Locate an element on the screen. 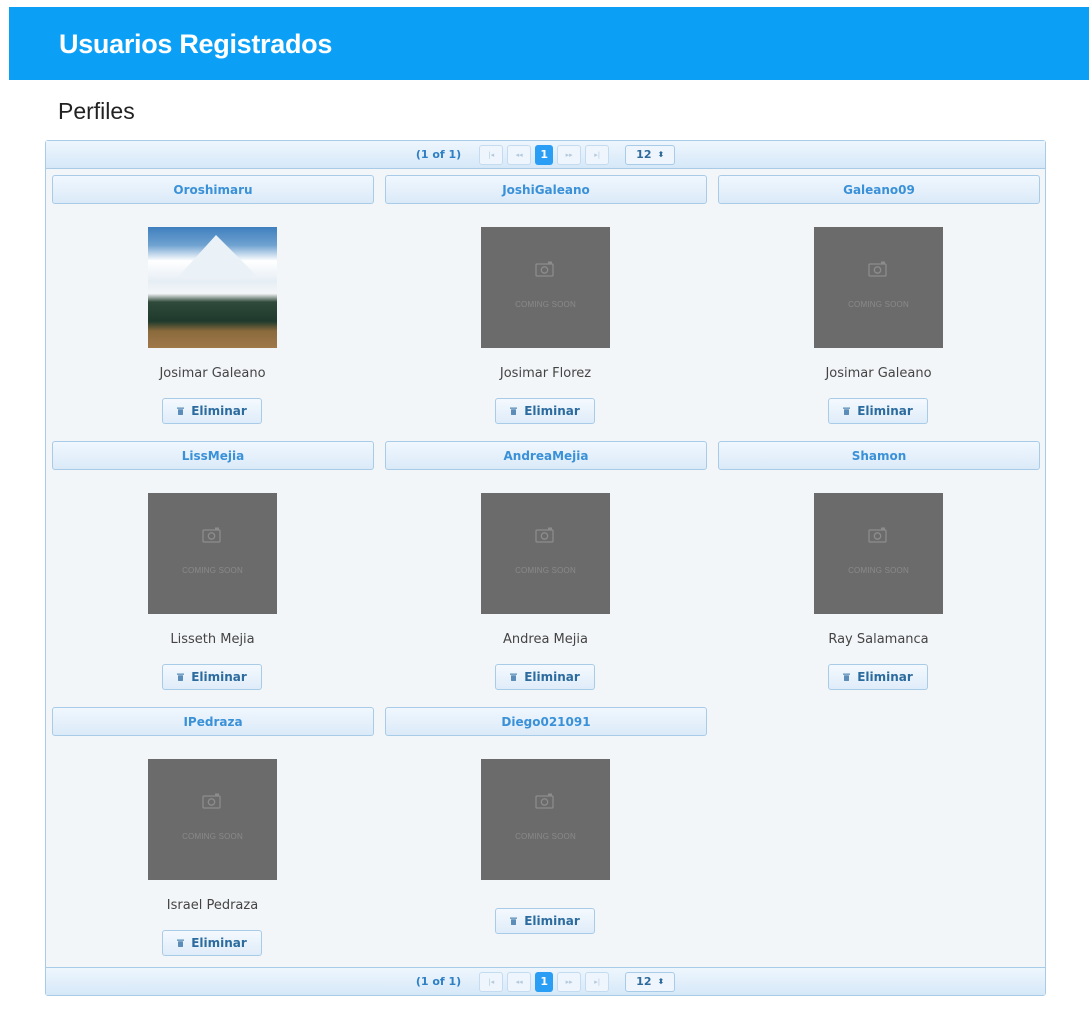 The height and width of the screenshot is (1019, 1089). profile-fullname: Josimar Florez is located at coordinates (545, 373).